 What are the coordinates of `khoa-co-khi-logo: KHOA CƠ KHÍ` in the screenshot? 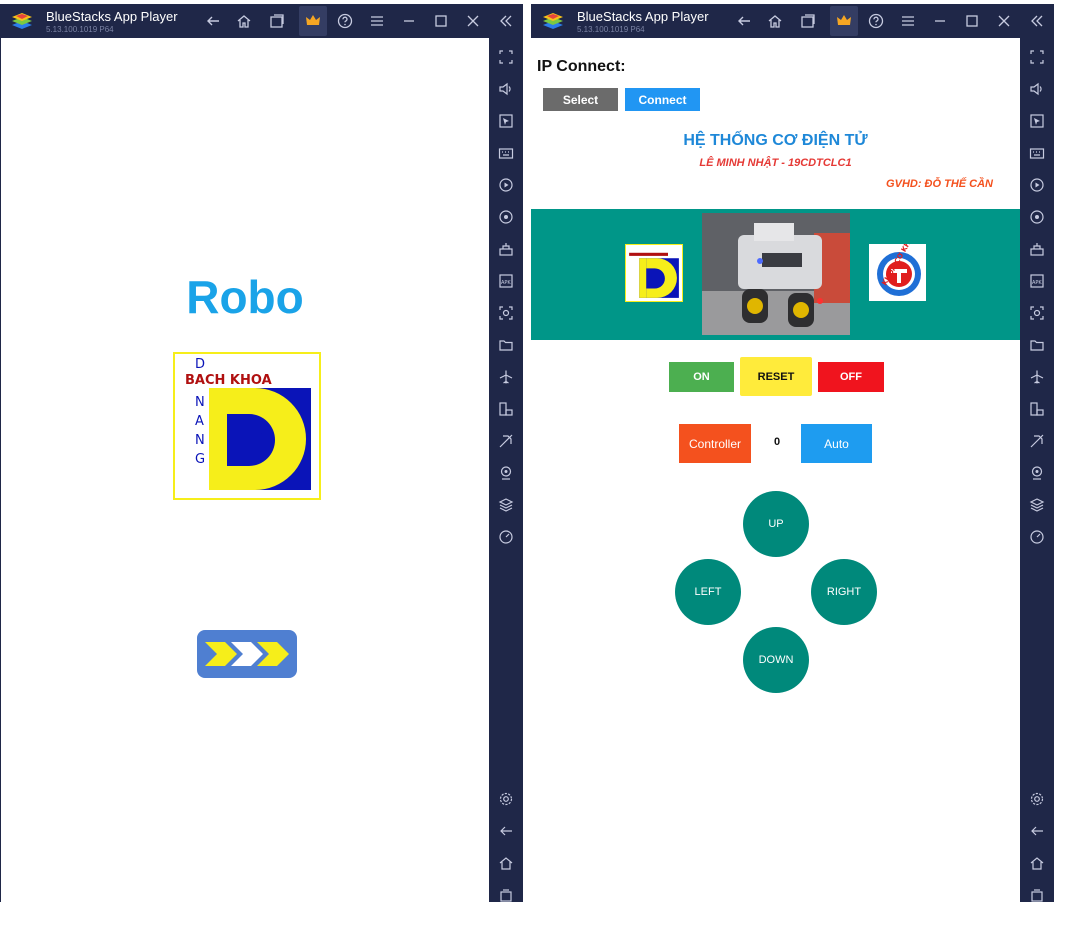 It's located at (897, 269).